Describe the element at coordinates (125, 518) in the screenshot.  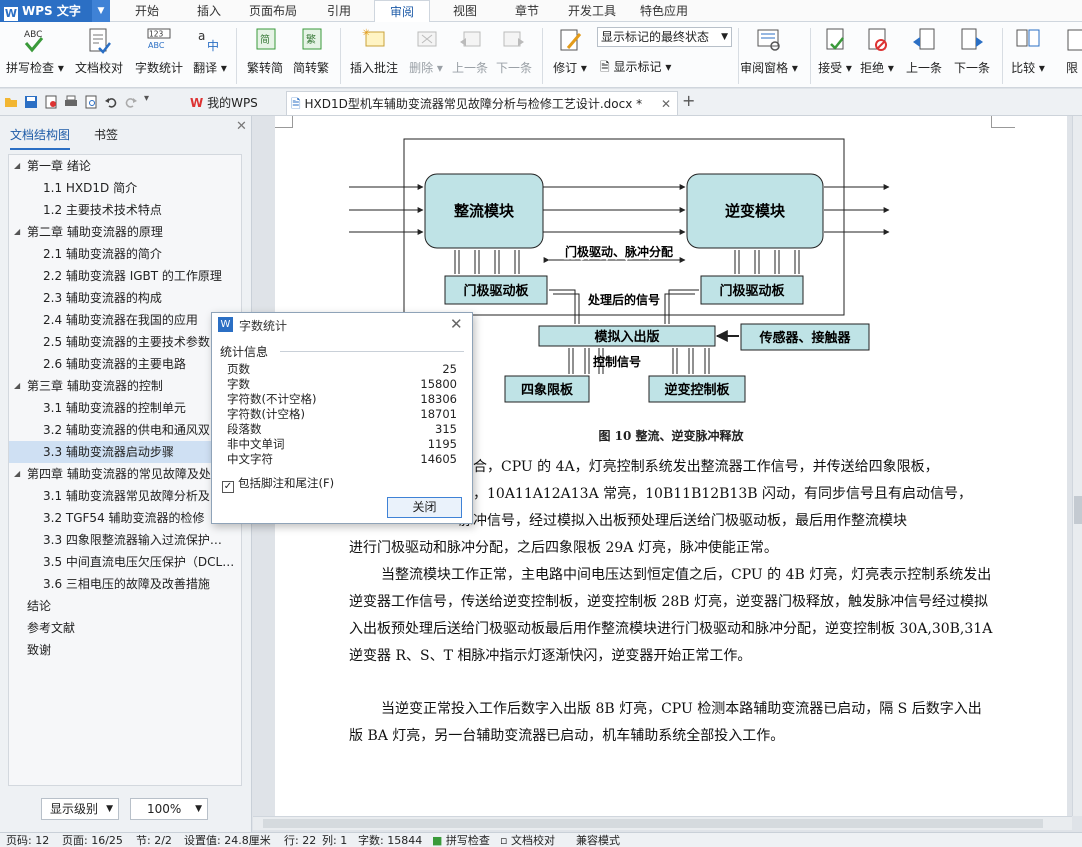
I see `outline-item: 3.2 TGF54 辅助变流器的检修` at that location.